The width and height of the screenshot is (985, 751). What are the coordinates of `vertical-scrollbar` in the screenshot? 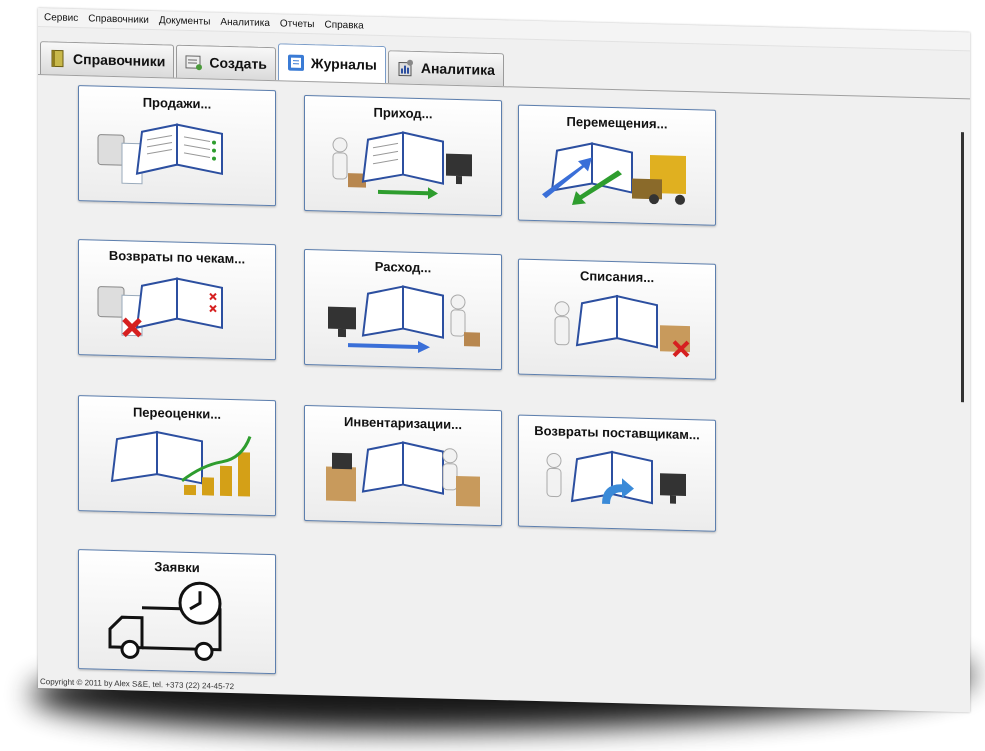 It's located at (962, 267).